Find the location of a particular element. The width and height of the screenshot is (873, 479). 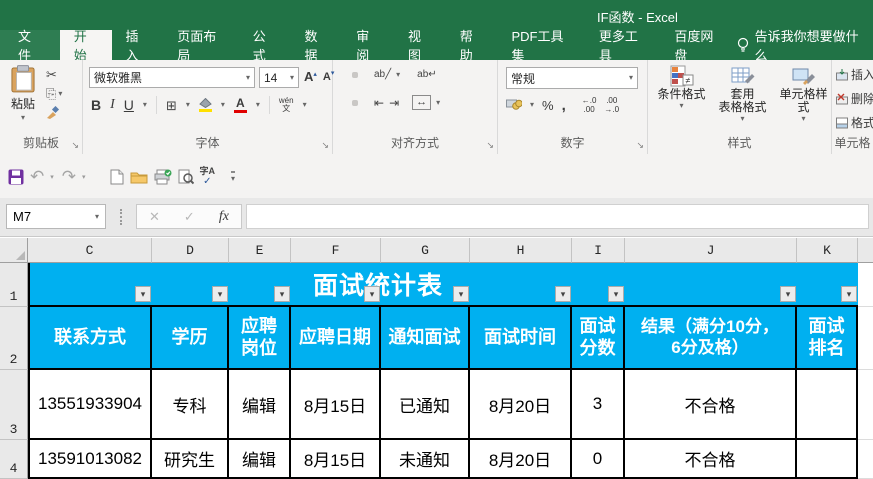

cell-e3: 编辑 is located at coordinates (260, 405).